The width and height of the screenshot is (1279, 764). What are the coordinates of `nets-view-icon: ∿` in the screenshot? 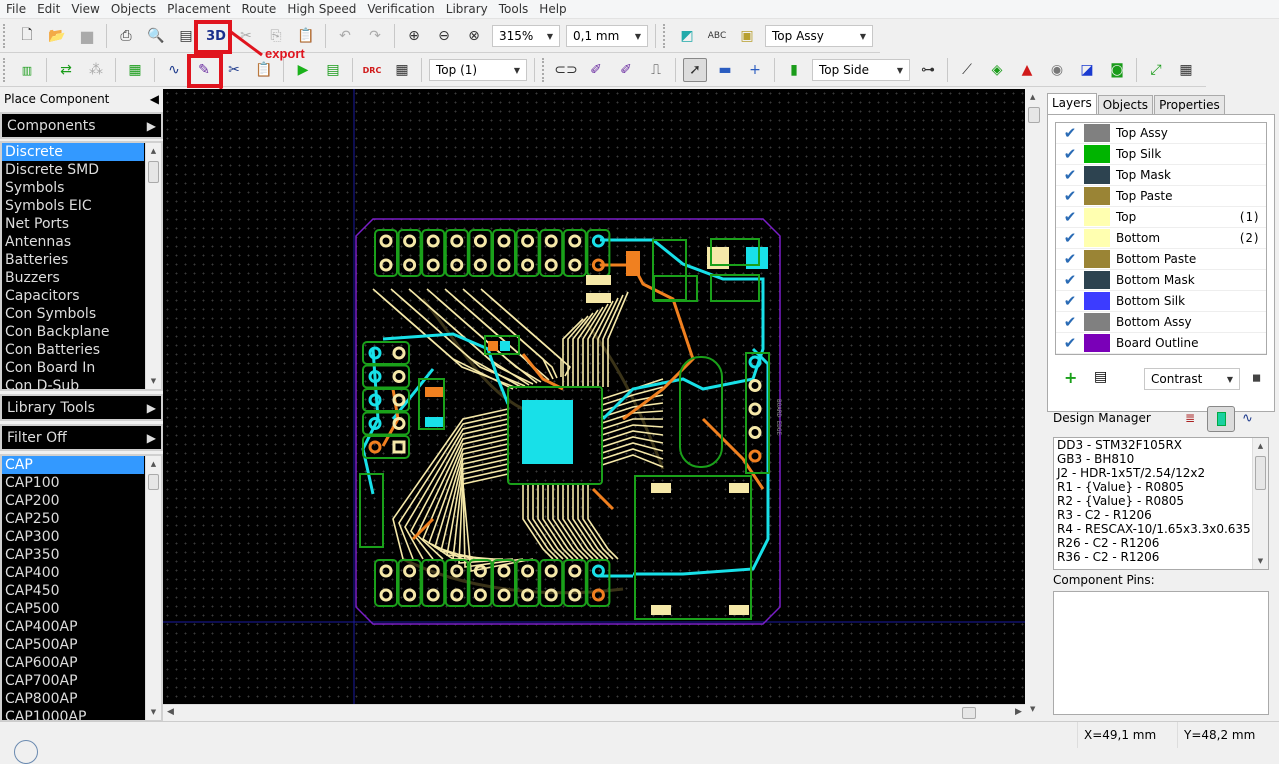 It's located at (1247, 418).